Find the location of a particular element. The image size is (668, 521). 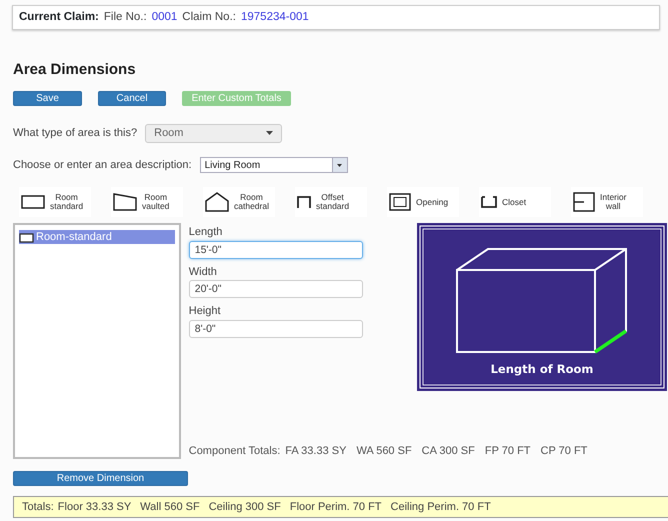

opening-icon is located at coordinates (400, 202).